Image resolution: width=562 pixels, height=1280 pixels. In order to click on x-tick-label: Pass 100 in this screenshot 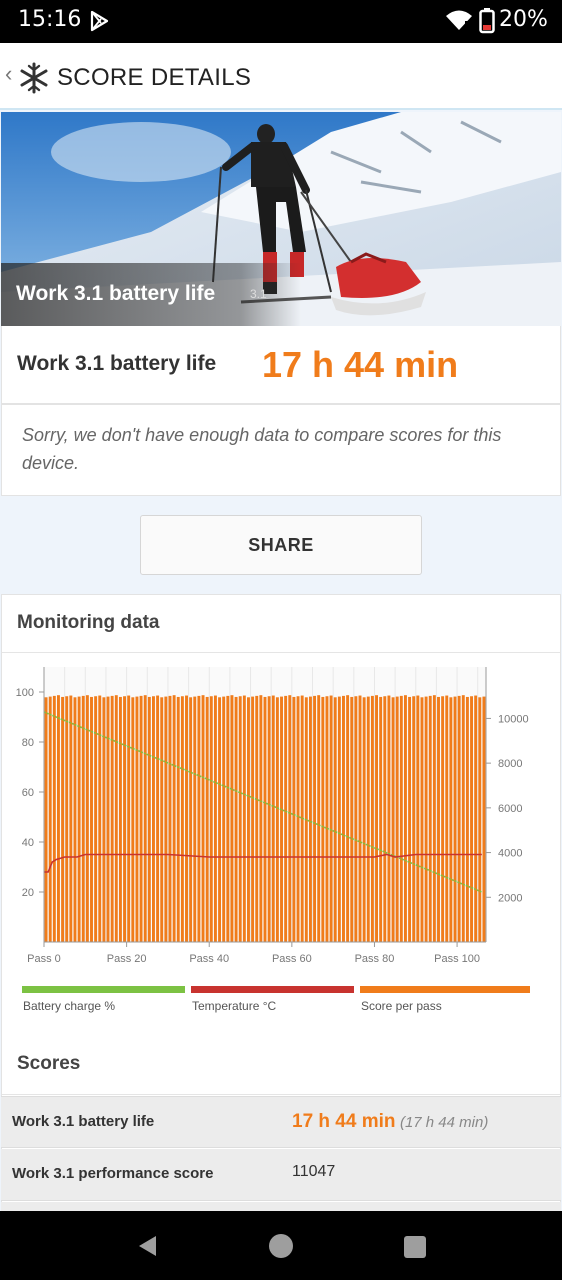, I will do `click(457, 959)`.